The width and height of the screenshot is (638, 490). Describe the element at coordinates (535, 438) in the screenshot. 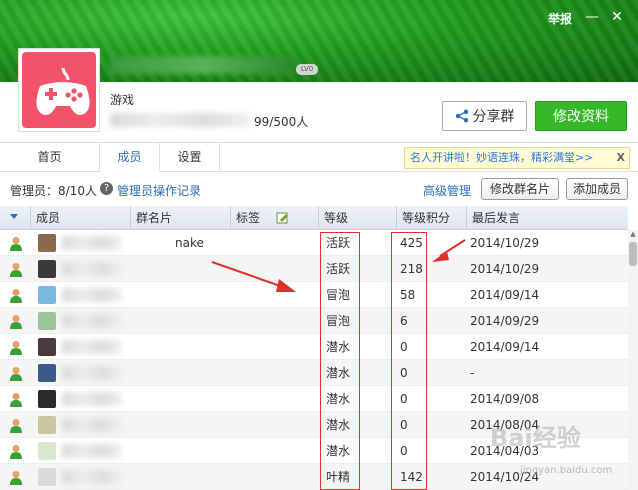

I see `watermark-logo: Bai经验` at that location.